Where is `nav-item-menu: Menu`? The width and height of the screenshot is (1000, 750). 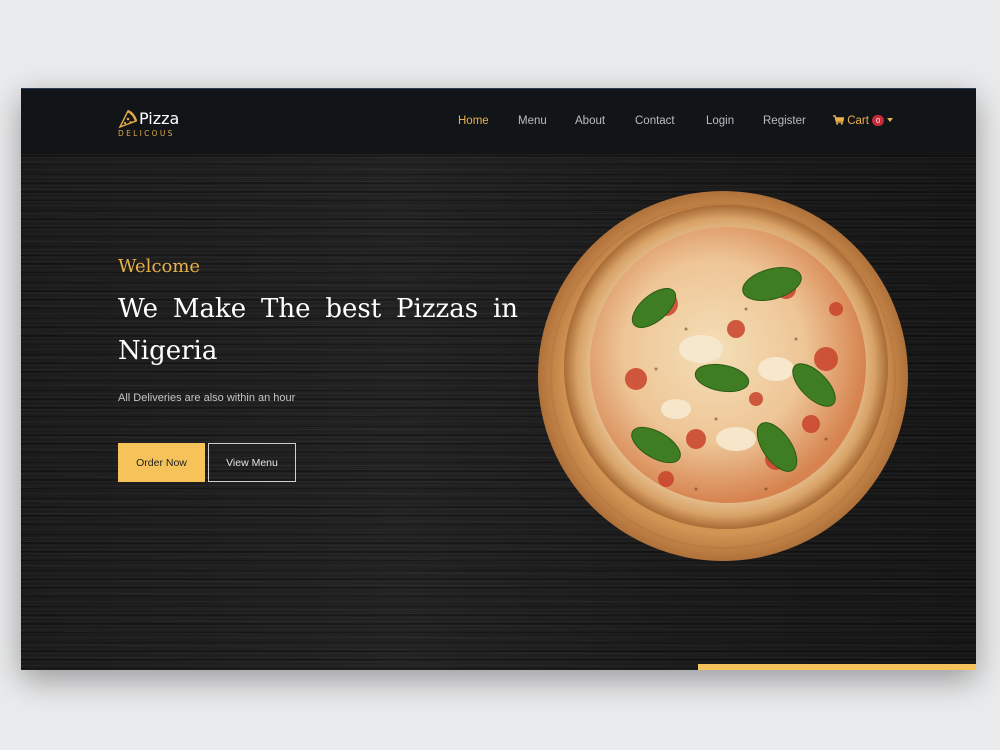 nav-item-menu: Menu is located at coordinates (532, 121).